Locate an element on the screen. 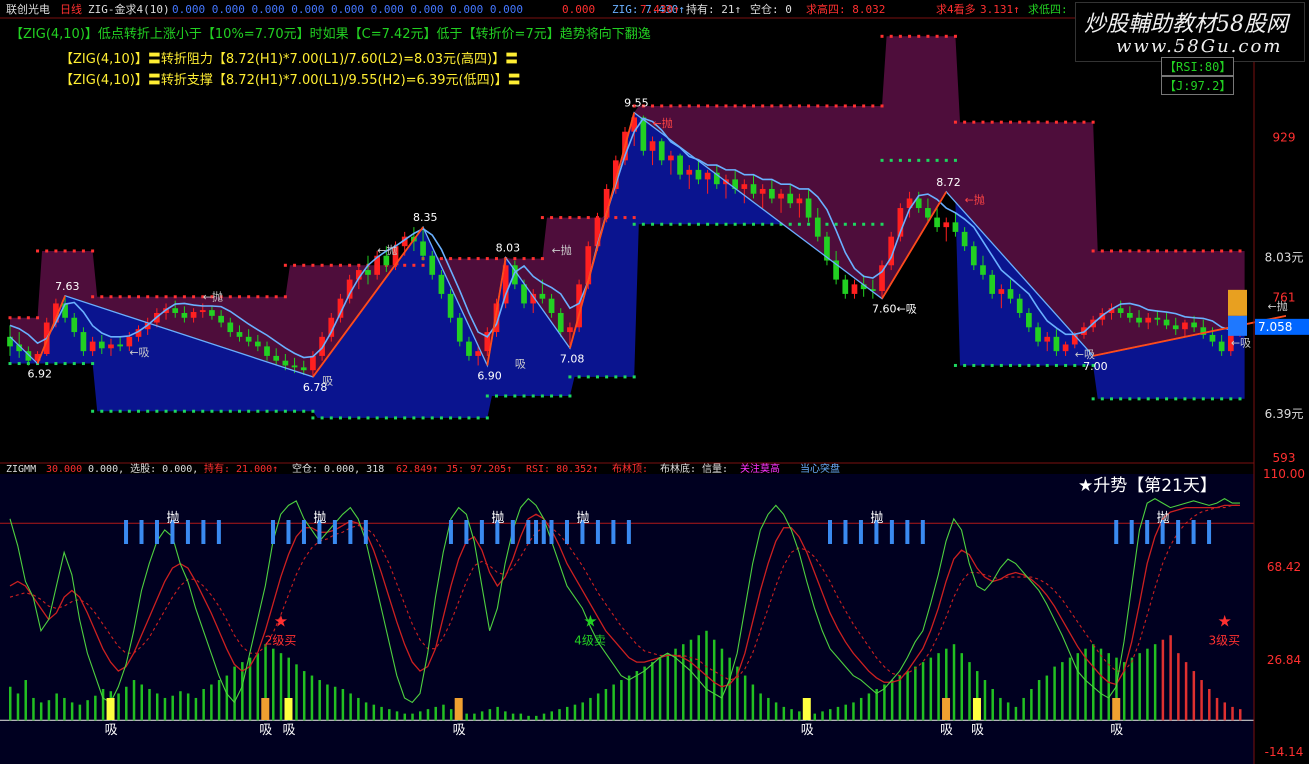 The height and width of the screenshot is (764, 1309). sub-axis-label: 68.42 is located at coordinates (1284, 567).